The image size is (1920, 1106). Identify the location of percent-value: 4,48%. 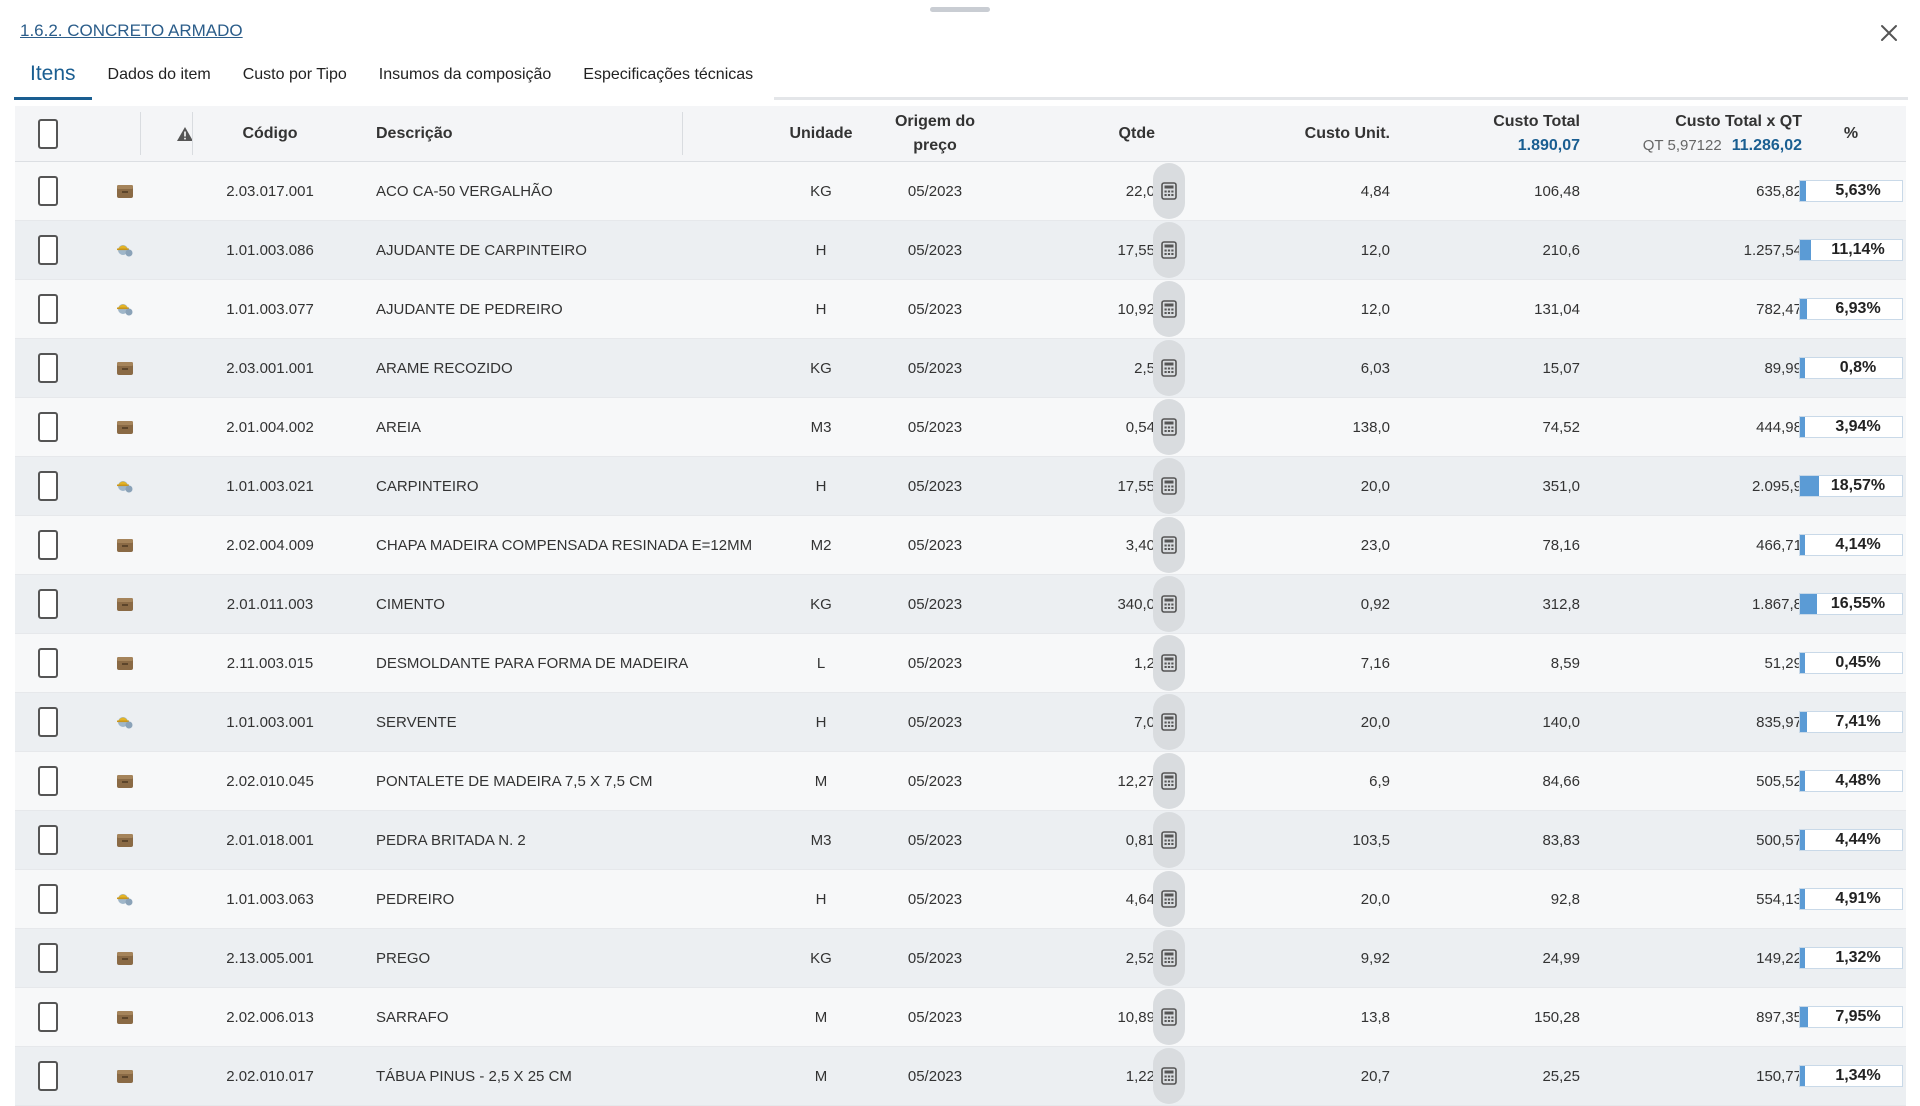
(1858, 780).